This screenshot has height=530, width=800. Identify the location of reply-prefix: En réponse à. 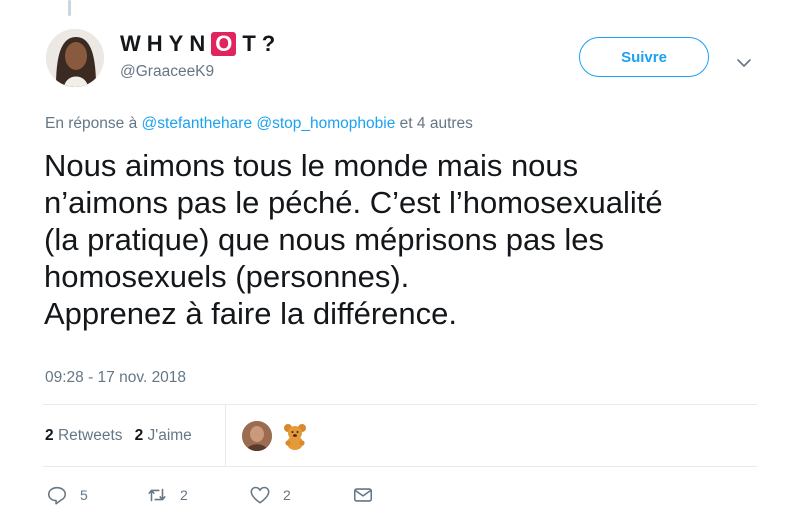
(91, 123).